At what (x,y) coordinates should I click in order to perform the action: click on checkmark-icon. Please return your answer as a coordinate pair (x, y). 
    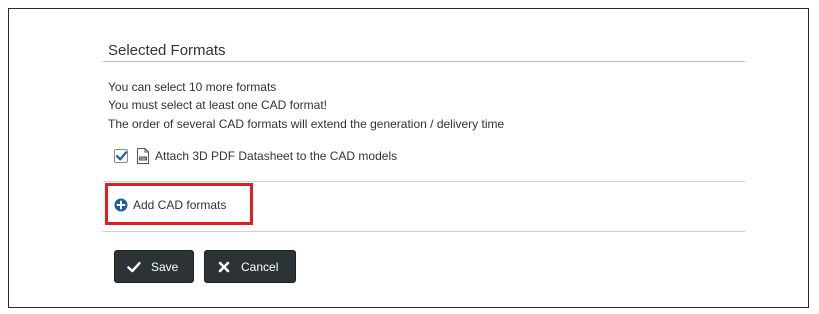
    Looking at the image, I should click on (121, 156).